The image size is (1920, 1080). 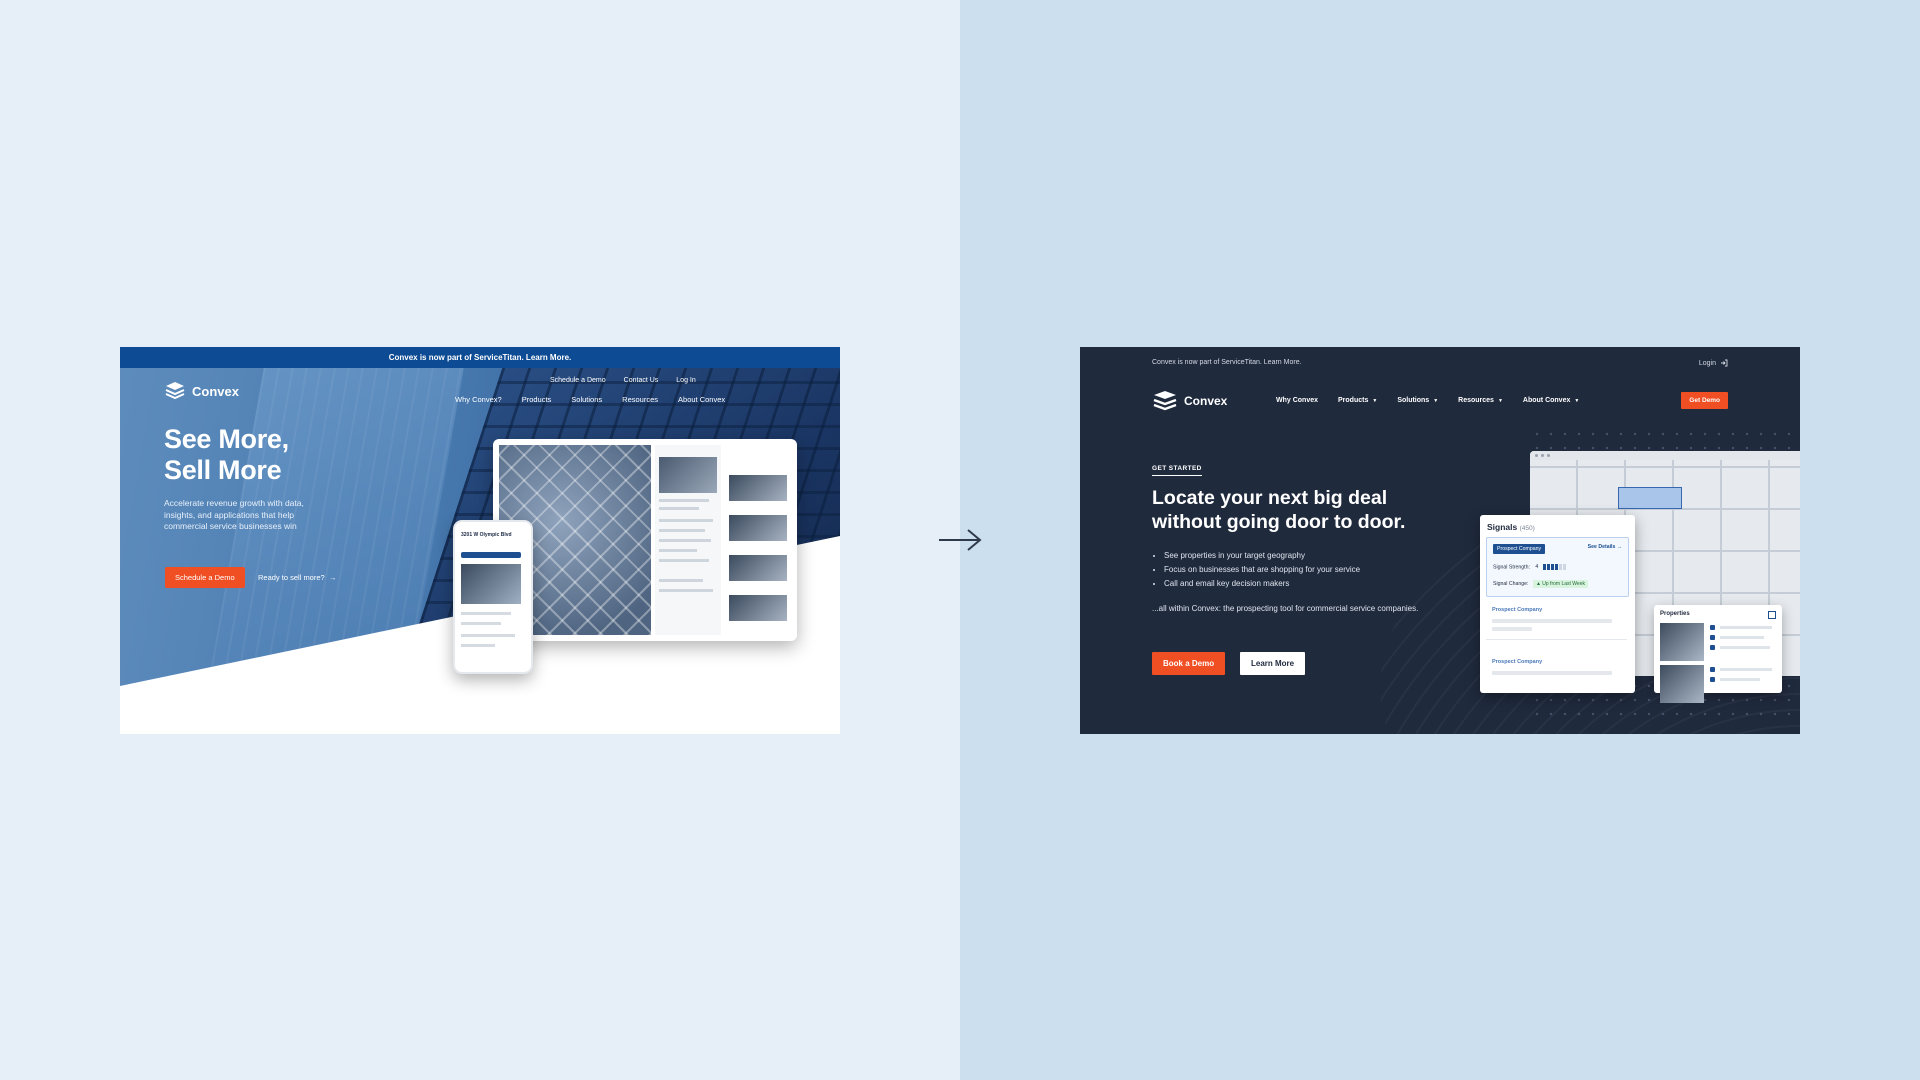 I want to click on headline-line-2: Sell More, so click(x=223, y=470).